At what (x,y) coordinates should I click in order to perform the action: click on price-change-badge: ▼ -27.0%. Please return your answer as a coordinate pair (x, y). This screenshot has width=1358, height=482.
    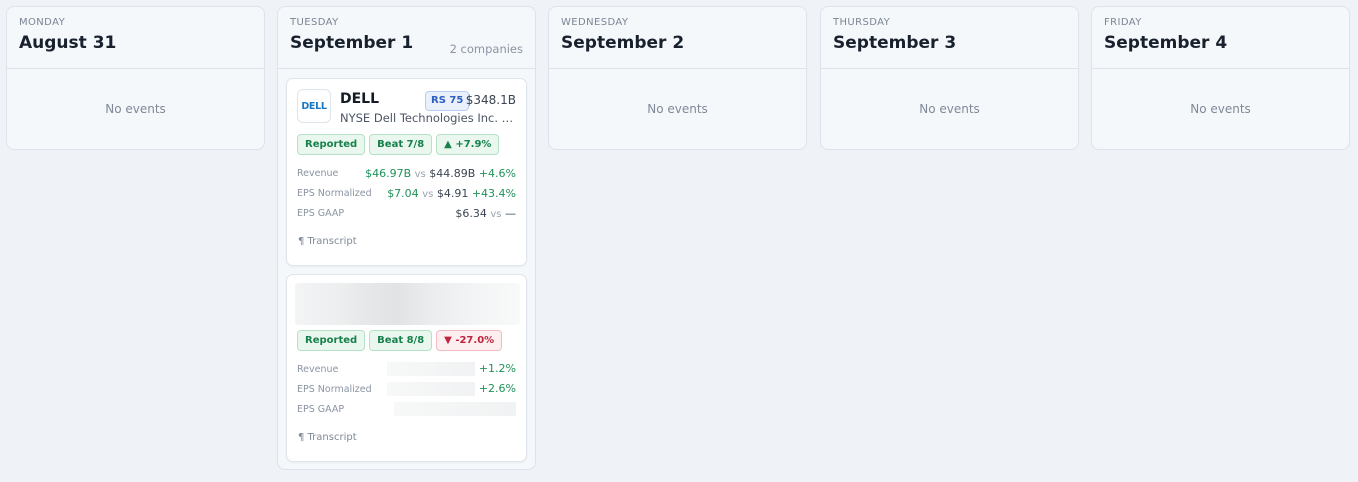
    Looking at the image, I should click on (469, 340).